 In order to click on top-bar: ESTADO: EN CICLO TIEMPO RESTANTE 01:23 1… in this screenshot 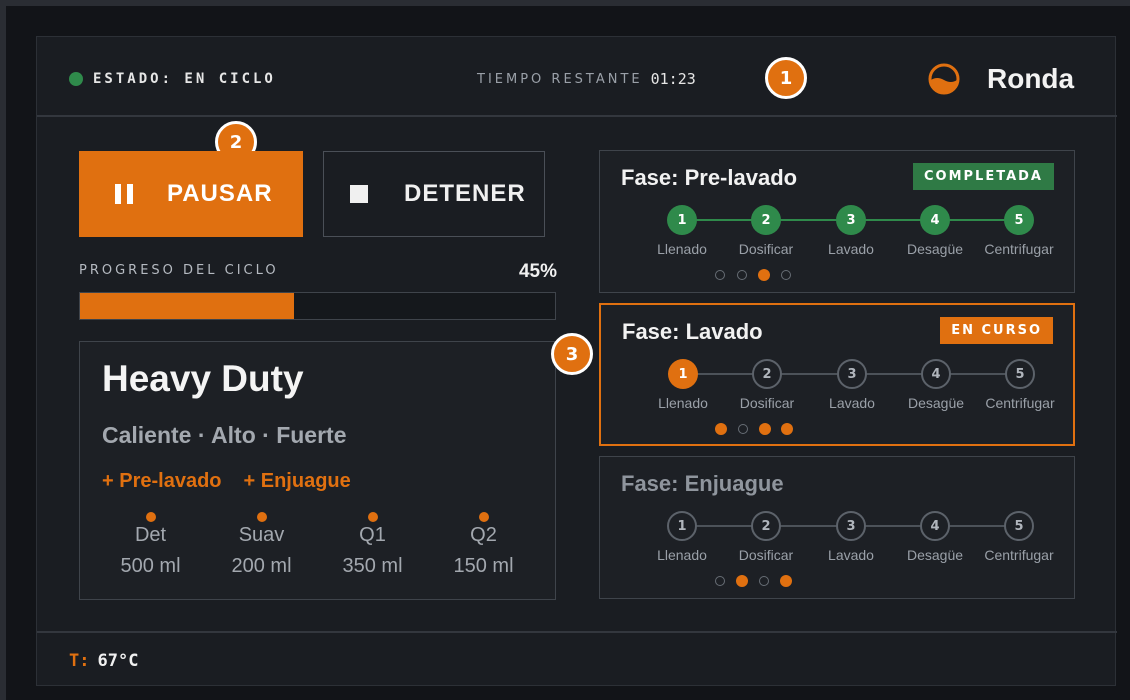, I will do `click(577, 77)`.